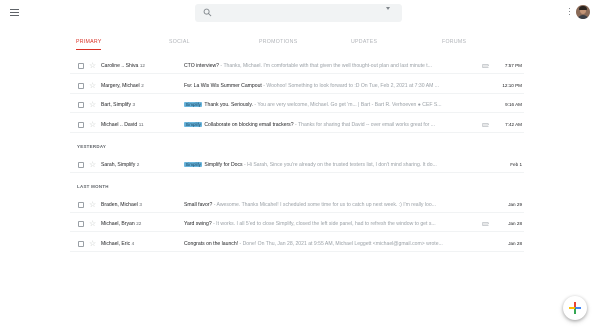 The width and height of the screenshot is (596, 329). What do you see at coordinates (575, 308) in the screenshot?
I see `compose-button` at bounding box center [575, 308].